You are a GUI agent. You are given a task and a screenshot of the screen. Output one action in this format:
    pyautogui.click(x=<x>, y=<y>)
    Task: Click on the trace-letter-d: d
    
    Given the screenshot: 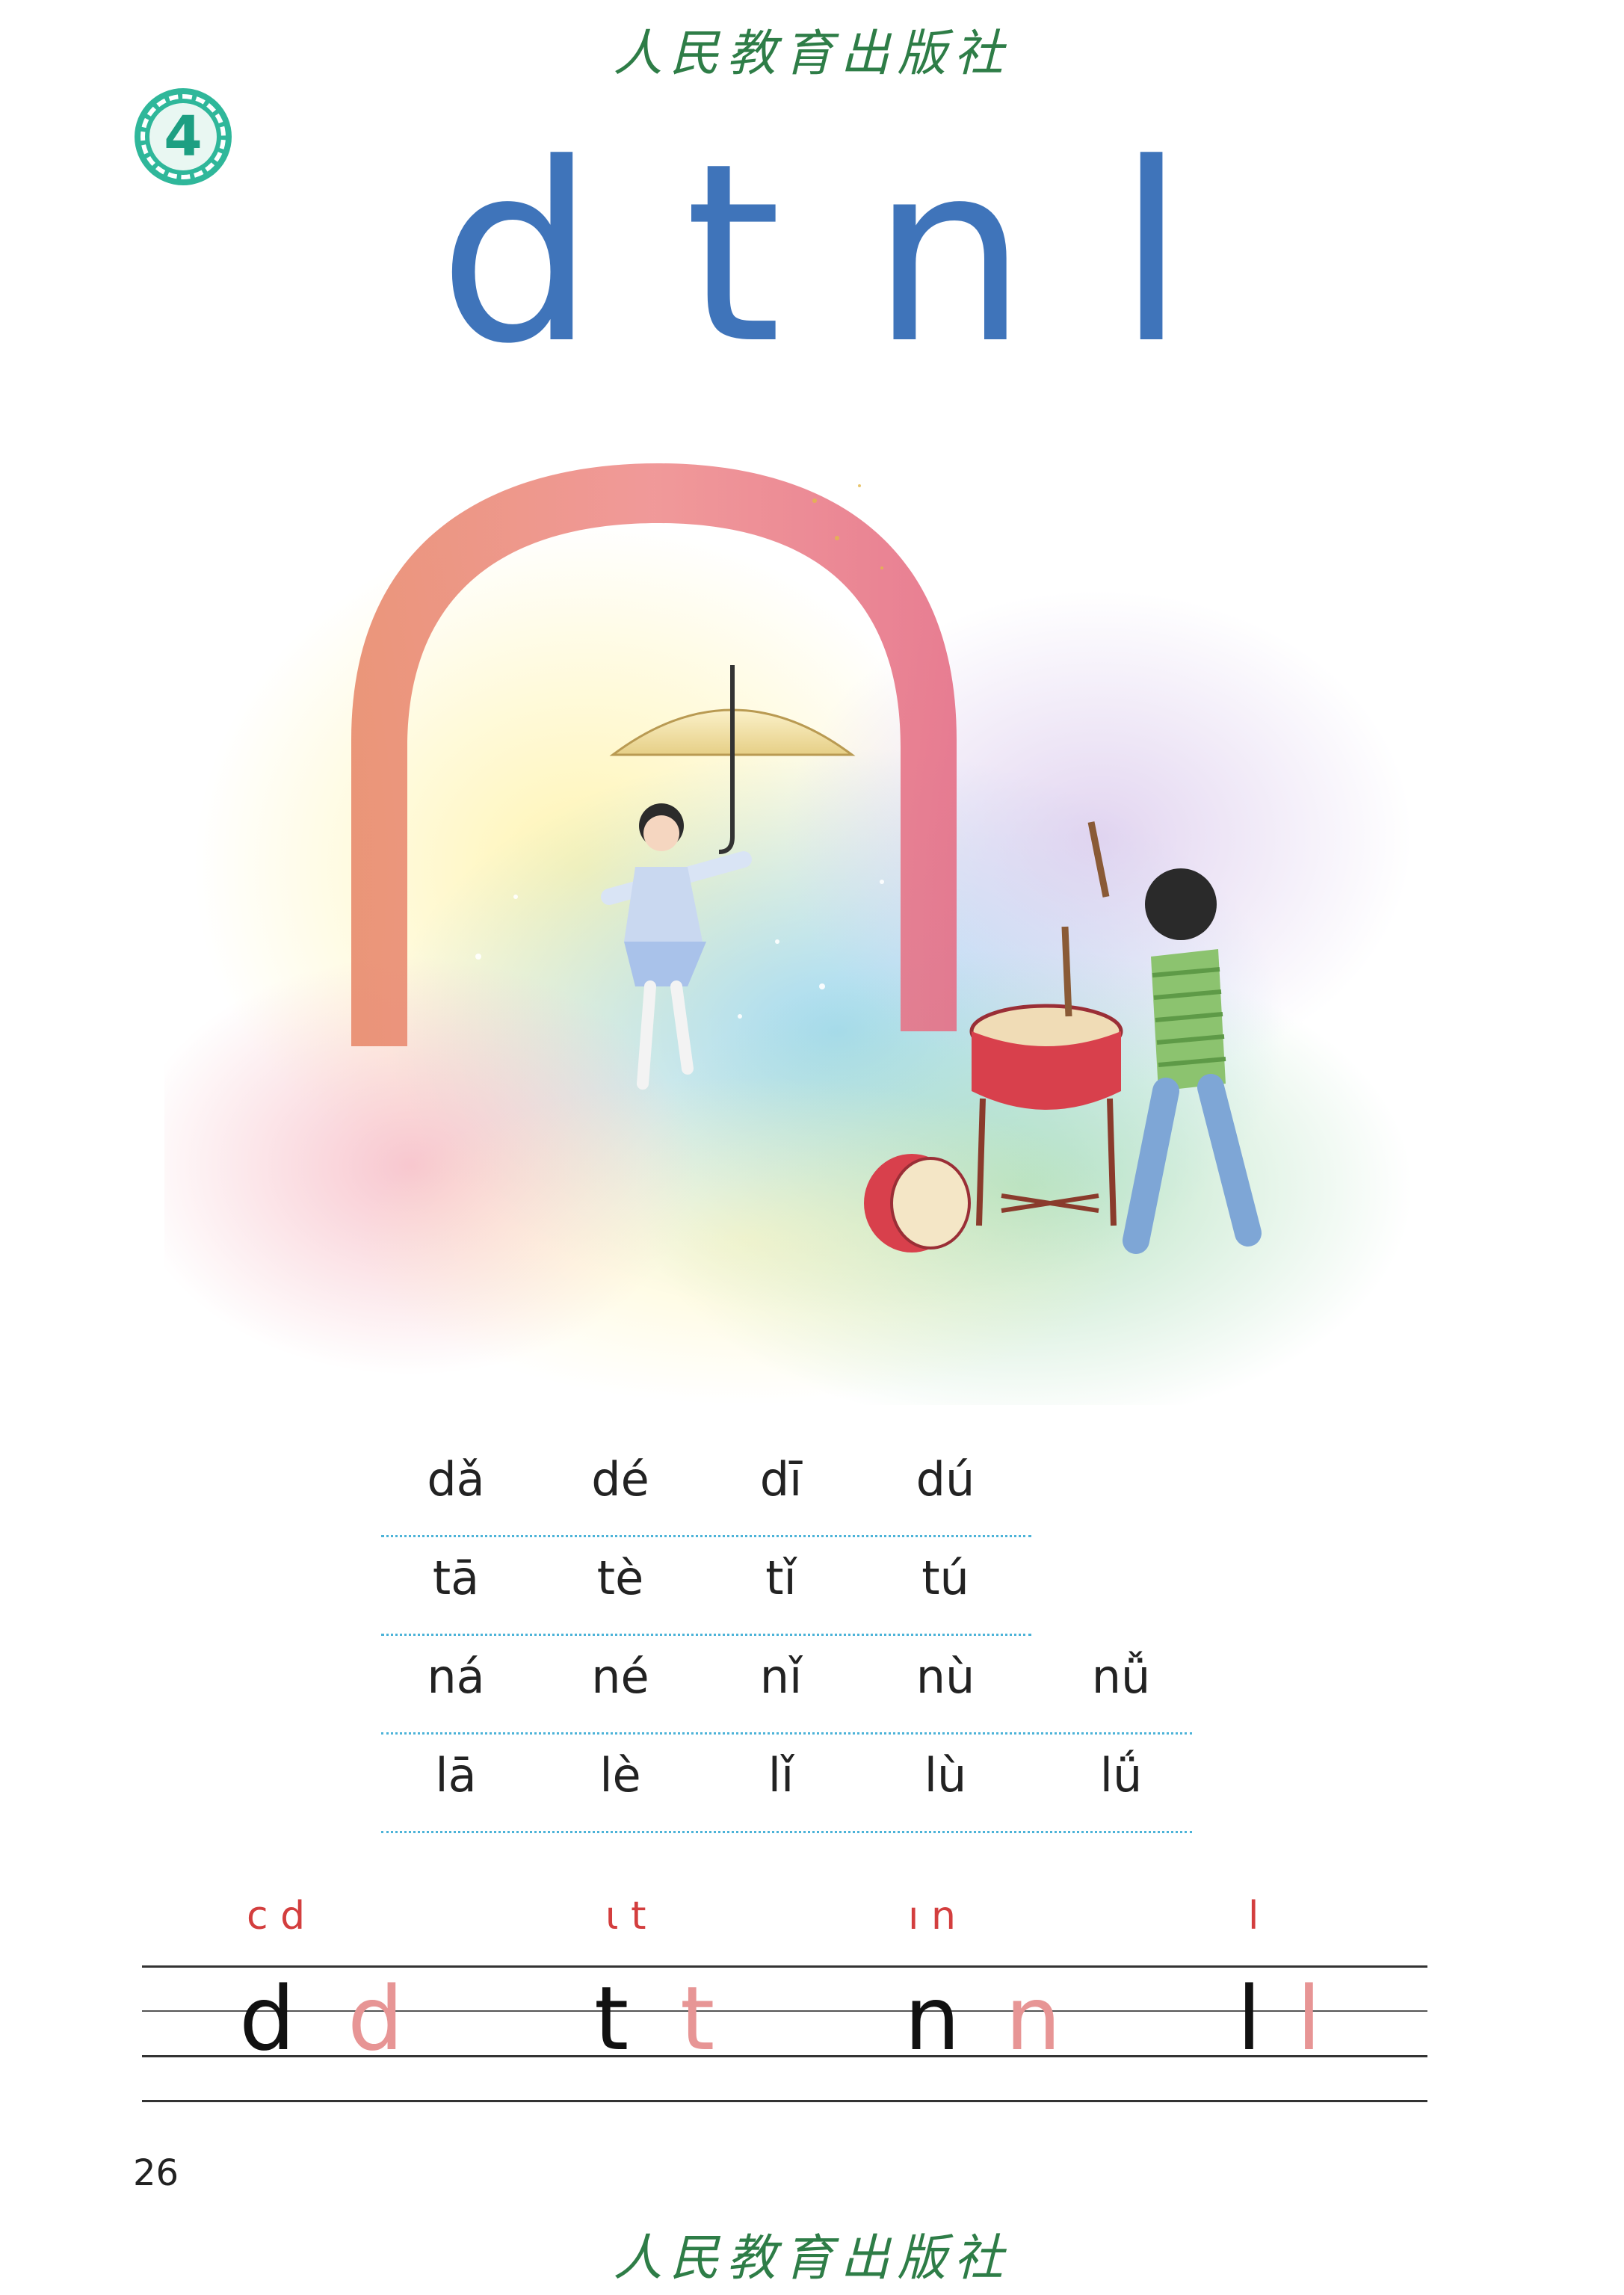 What is the action you would take?
    pyautogui.click(x=376, y=2018)
    